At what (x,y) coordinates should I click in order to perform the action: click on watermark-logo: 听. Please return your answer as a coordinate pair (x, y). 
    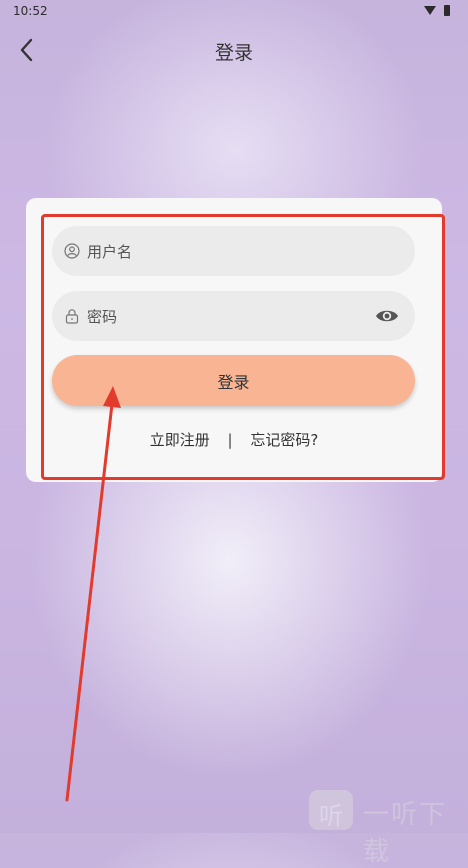
    Looking at the image, I should click on (331, 810).